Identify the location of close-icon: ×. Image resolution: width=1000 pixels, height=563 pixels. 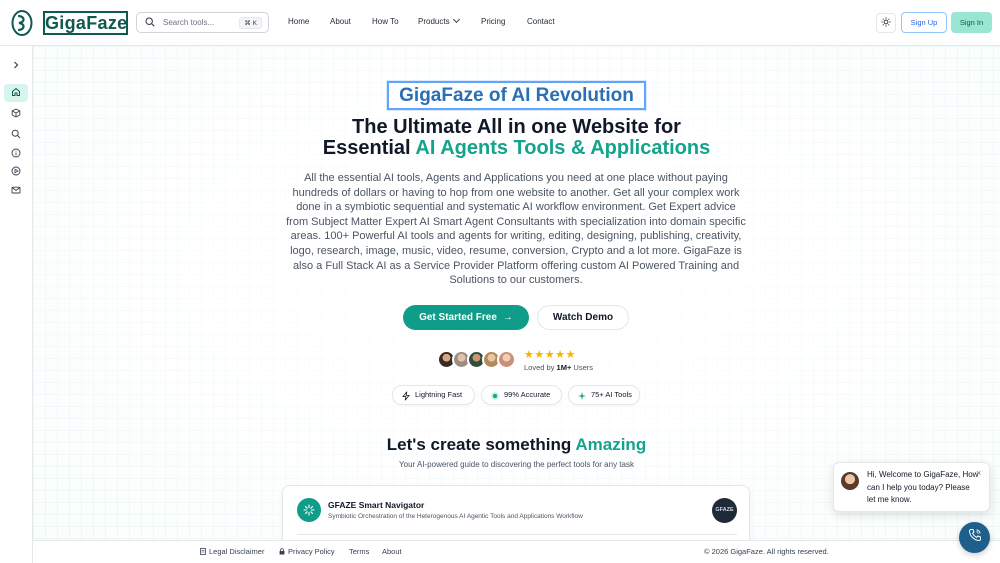
(978, 473).